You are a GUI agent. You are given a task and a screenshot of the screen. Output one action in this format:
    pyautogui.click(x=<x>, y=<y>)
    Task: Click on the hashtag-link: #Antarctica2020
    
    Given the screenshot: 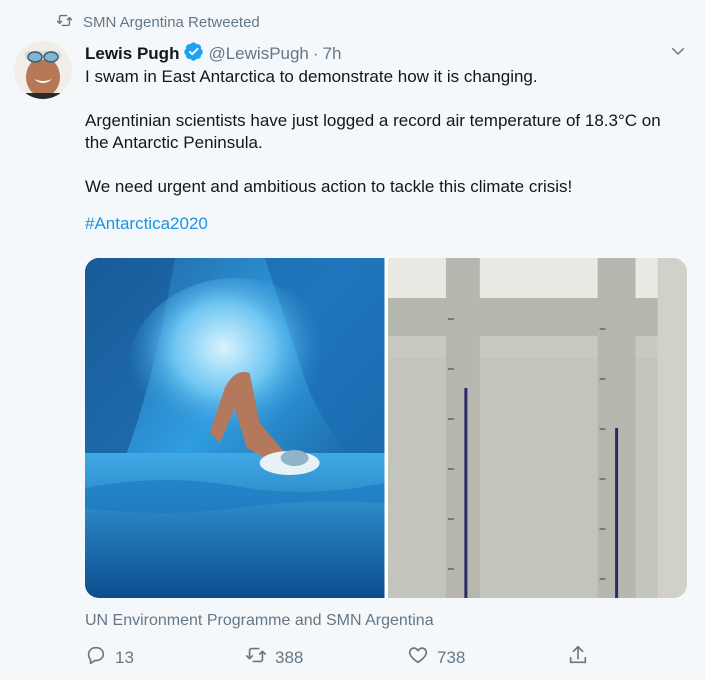 What is the action you would take?
    pyautogui.click(x=380, y=224)
    